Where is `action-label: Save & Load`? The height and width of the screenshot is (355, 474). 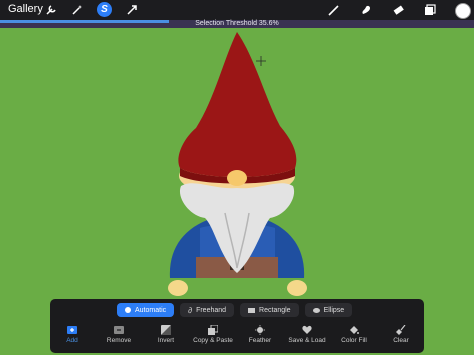
action-label: Save & Load is located at coordinates (307, 340).